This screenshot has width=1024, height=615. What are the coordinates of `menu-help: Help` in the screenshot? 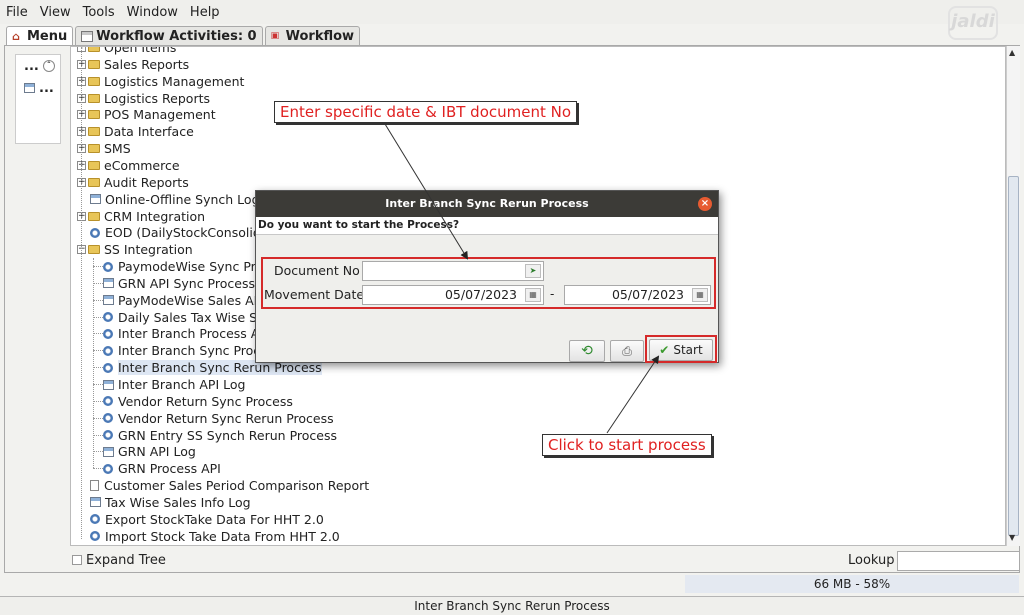 It's located at (205, 12).